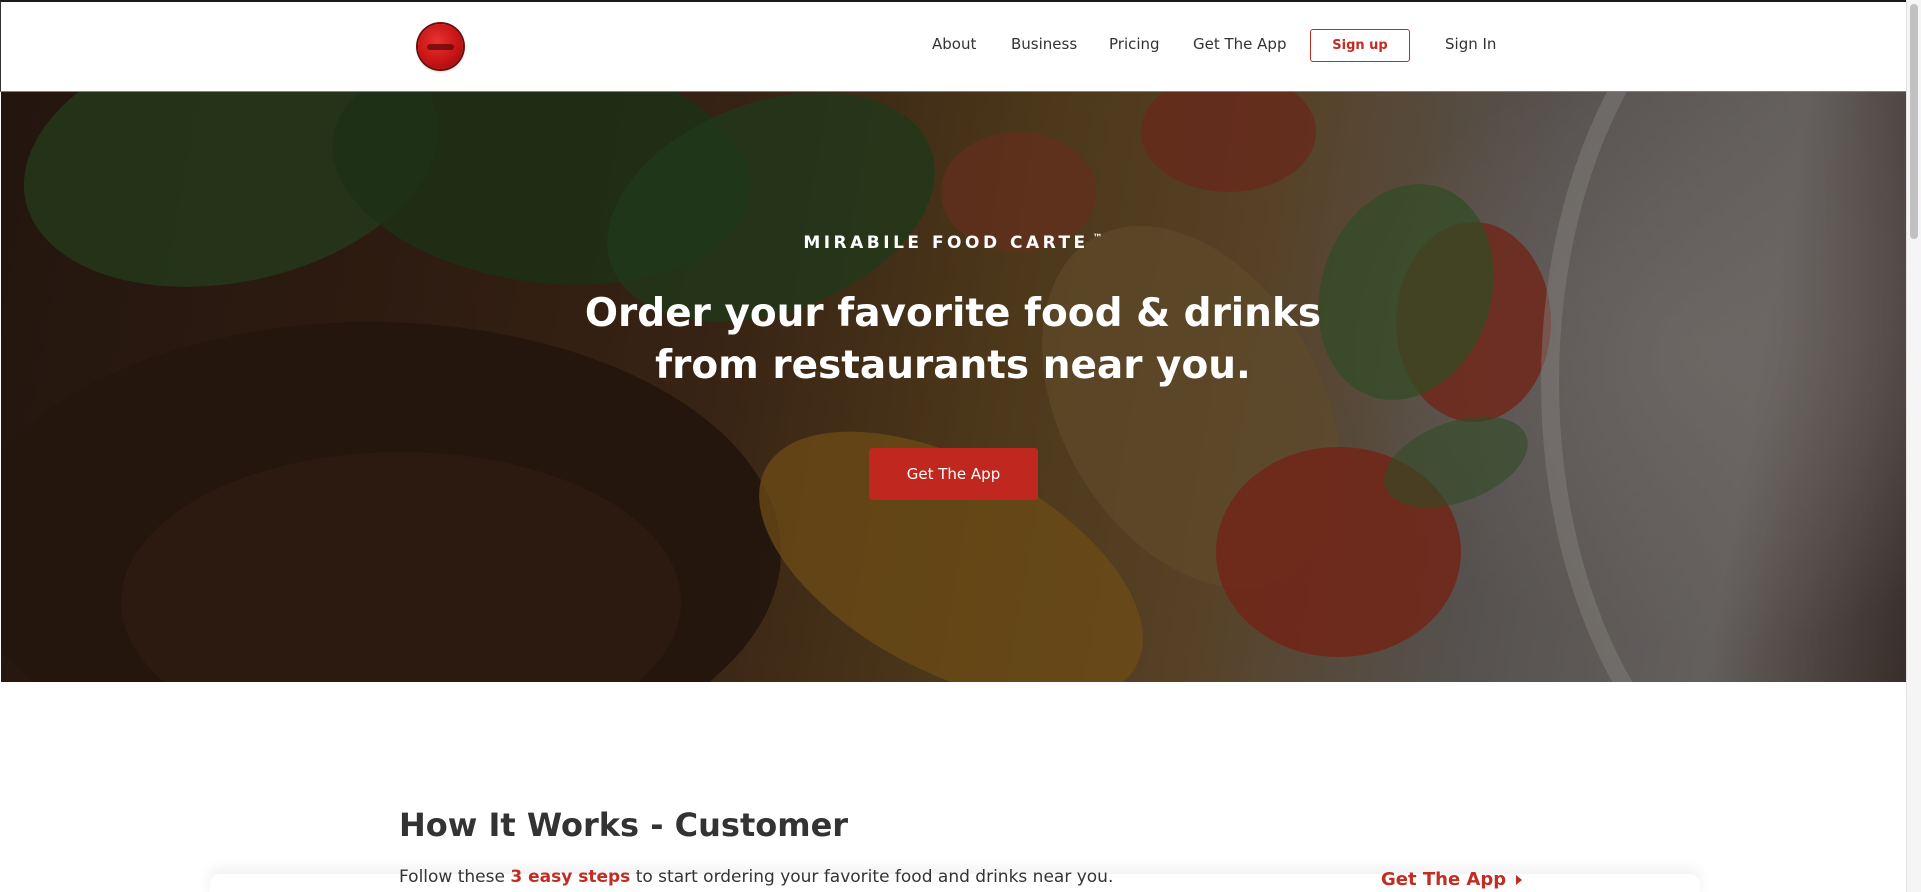 Image resolution: width=1921 pixels, height=892 pixels. Describe the element at coordinates (1239, 44) in the screenshot. I see `nav-get-app-link: Get The App` at that location.